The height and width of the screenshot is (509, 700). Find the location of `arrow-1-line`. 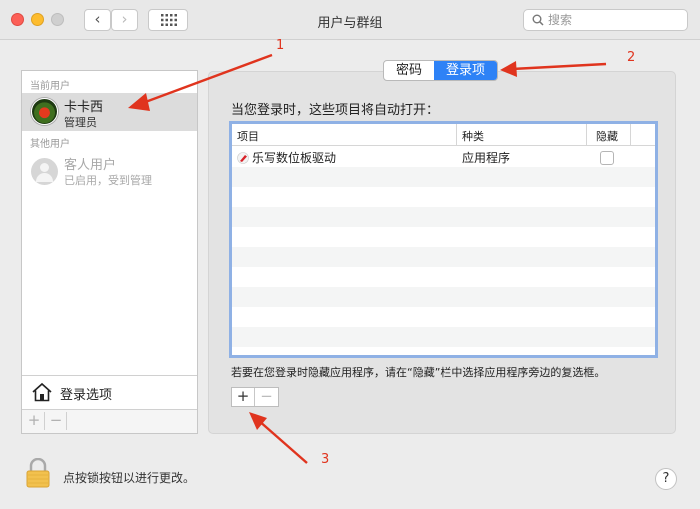

arrow-1-line is located at coordinates (206, 79).